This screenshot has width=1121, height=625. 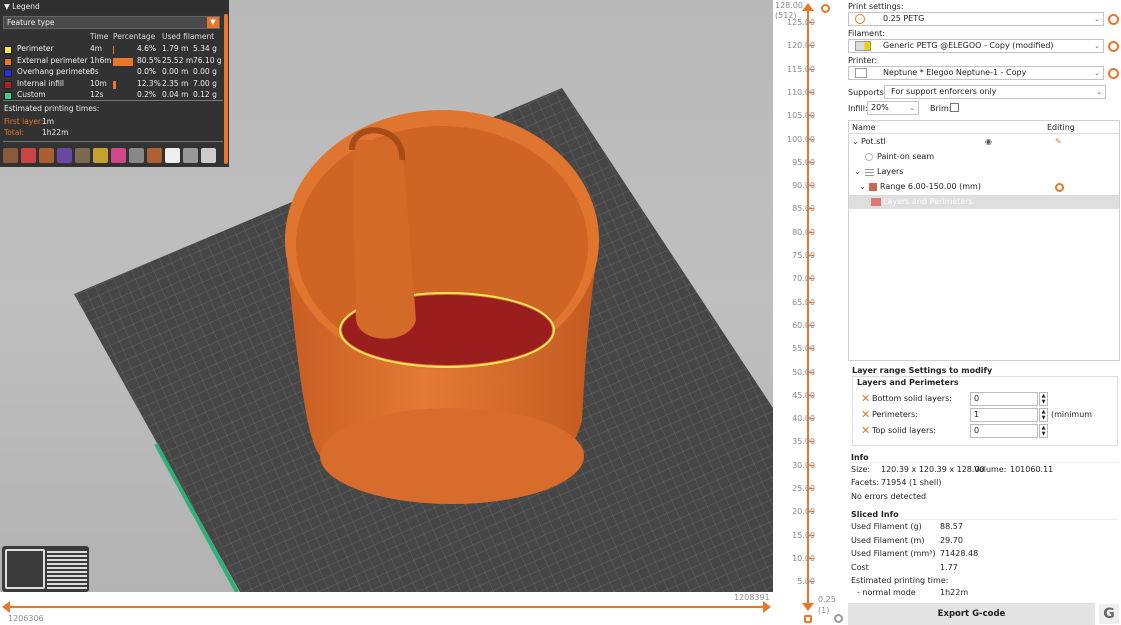 I want to click on facets-value: 71954 (1 shell), so click(x=911, y=482).